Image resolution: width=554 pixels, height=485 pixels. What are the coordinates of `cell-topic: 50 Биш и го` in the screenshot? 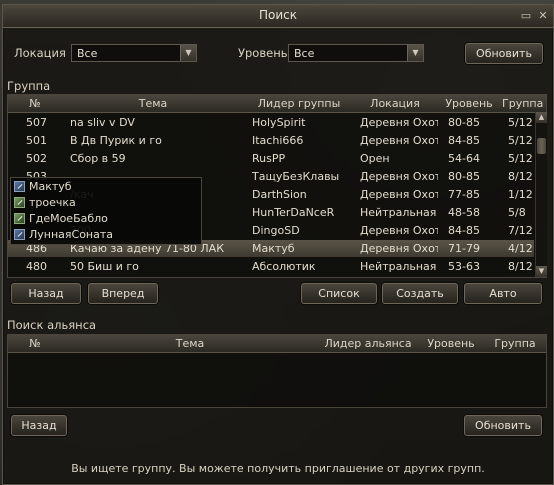 It's located at (104, 266).